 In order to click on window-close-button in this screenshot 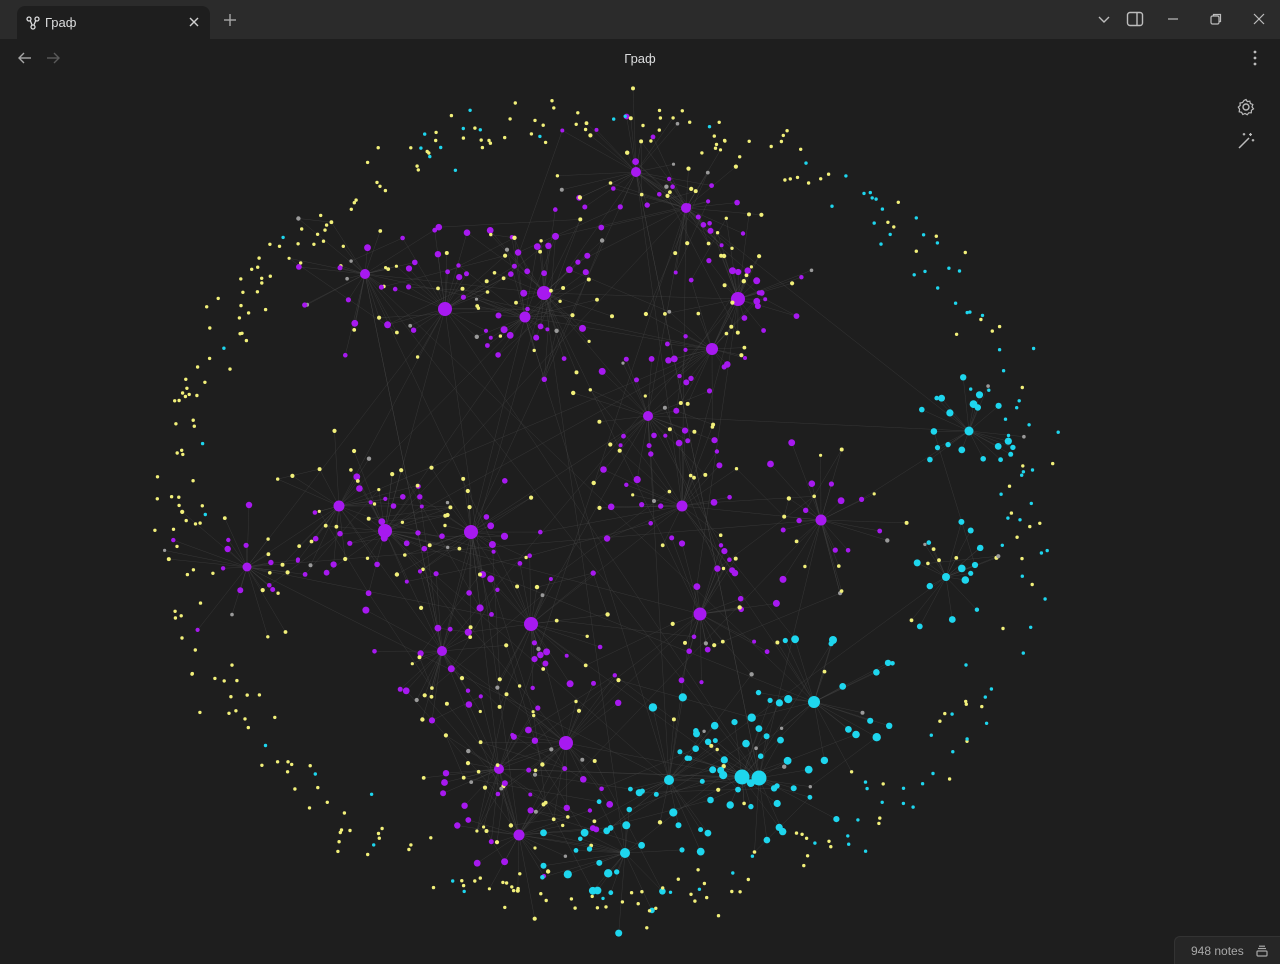, I will do `click(1259, 19)`.